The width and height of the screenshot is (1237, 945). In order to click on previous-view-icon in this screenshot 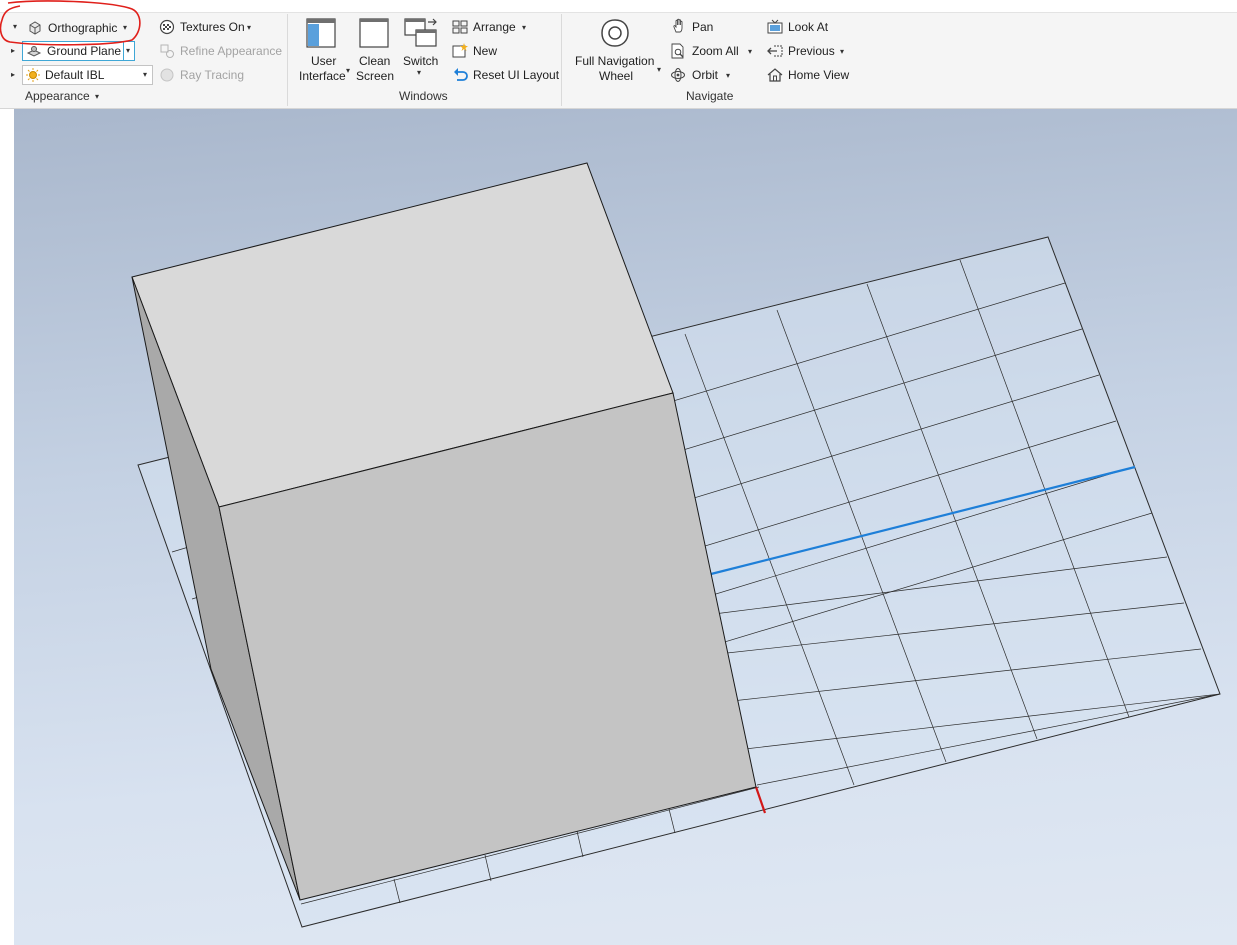, I will do `click(775, 51)`.